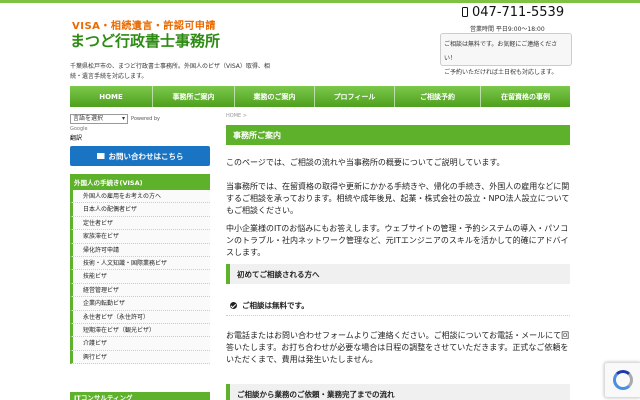 The width and height of the screenshot is (640, 400). Describe the element at coordinates (437, 96) in the screenshot. I see `nav-reservation: ご相談予約` at that location.